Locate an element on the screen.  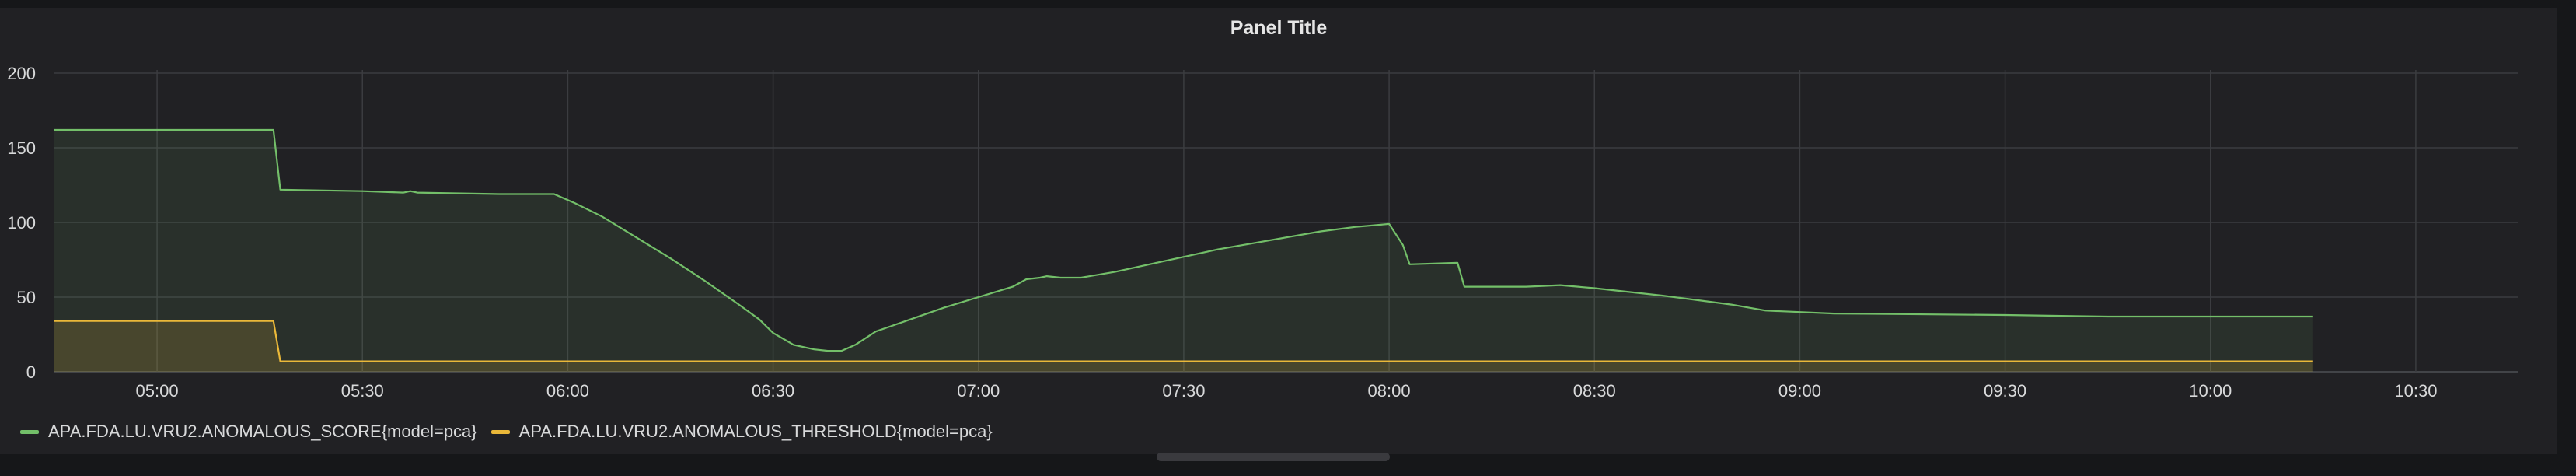
x-tick-label: 07:00 is located at coordinates (979, 391).